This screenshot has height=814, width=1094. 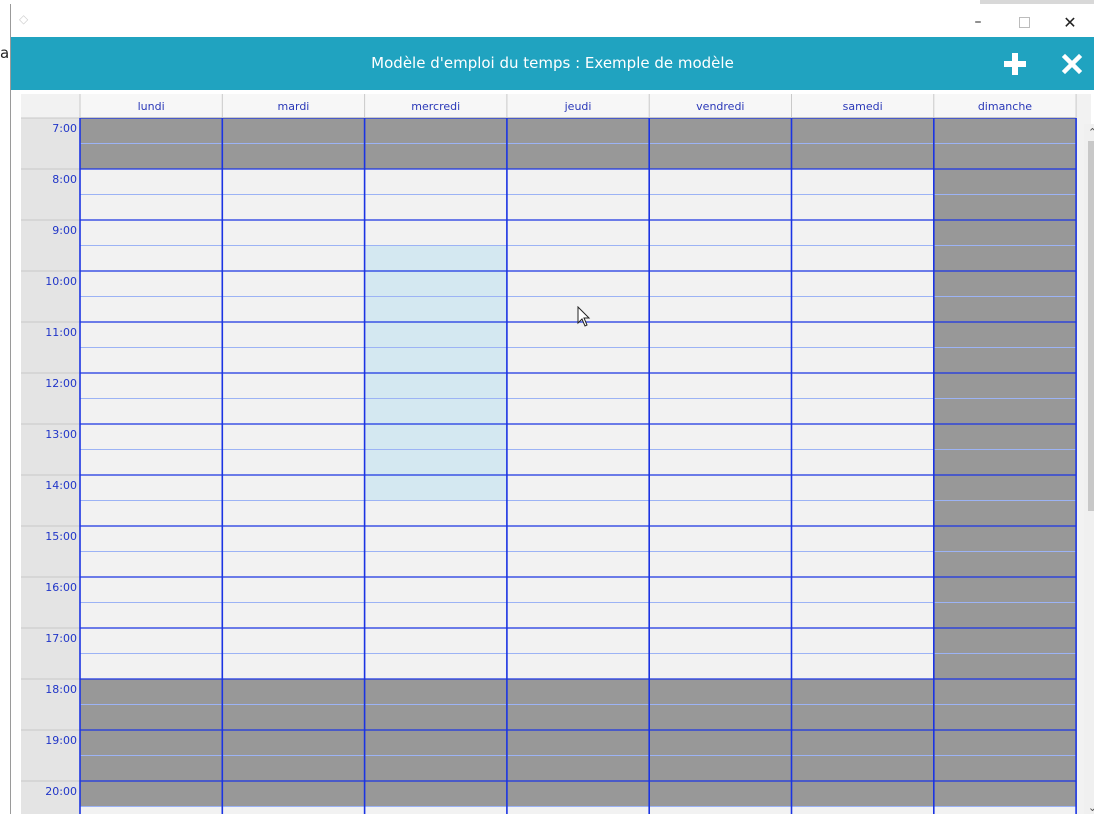 I want to click on hour-label: 16:00, so click(x=61, y=587).